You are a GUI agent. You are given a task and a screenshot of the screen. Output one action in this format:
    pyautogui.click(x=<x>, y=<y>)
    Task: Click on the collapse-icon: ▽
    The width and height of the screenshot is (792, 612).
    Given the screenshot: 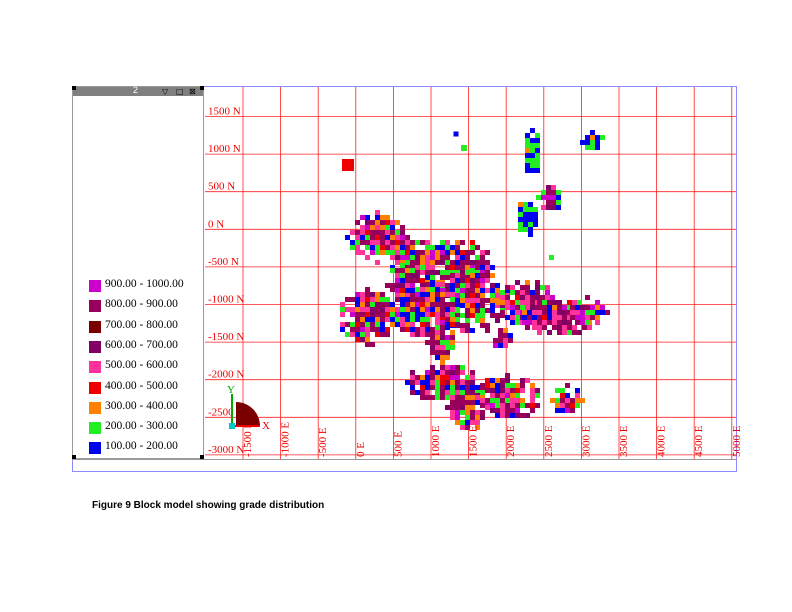 What is the action you would take?
    pyautogui.click(x=165, y=91)
    